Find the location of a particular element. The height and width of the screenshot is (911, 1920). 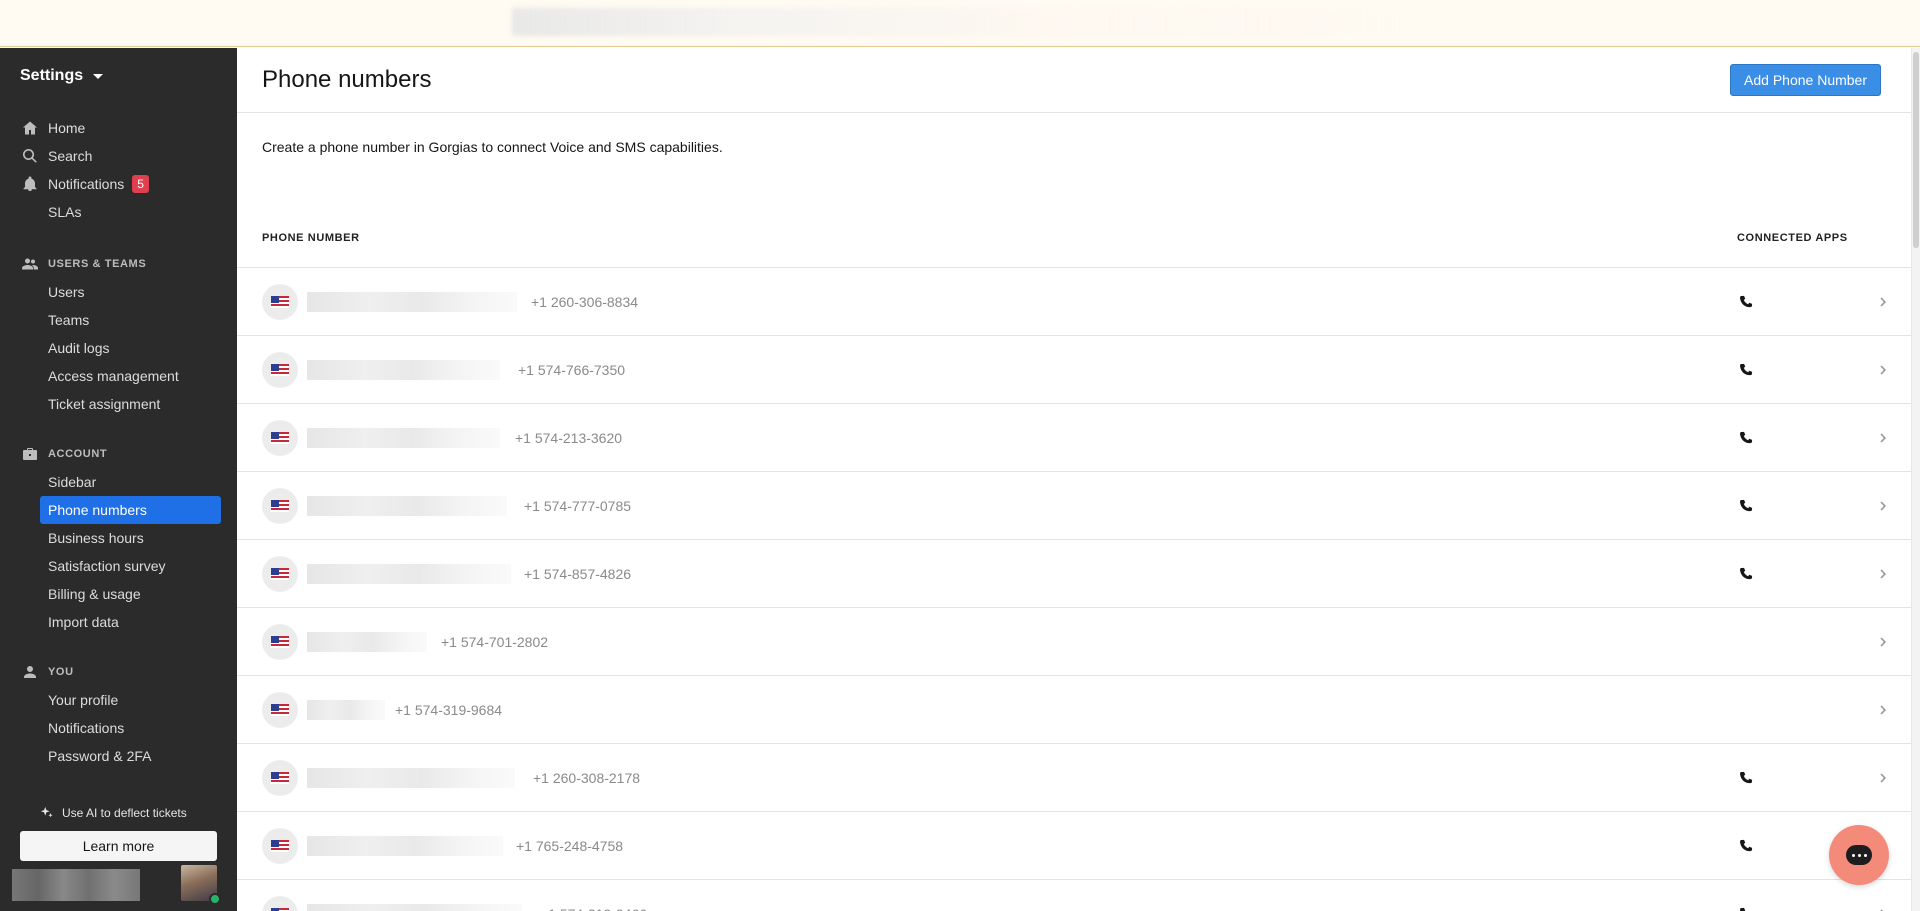

table-header: PHONE NUMBER CONNECTED APPS is located at coordinates (1074, 238).